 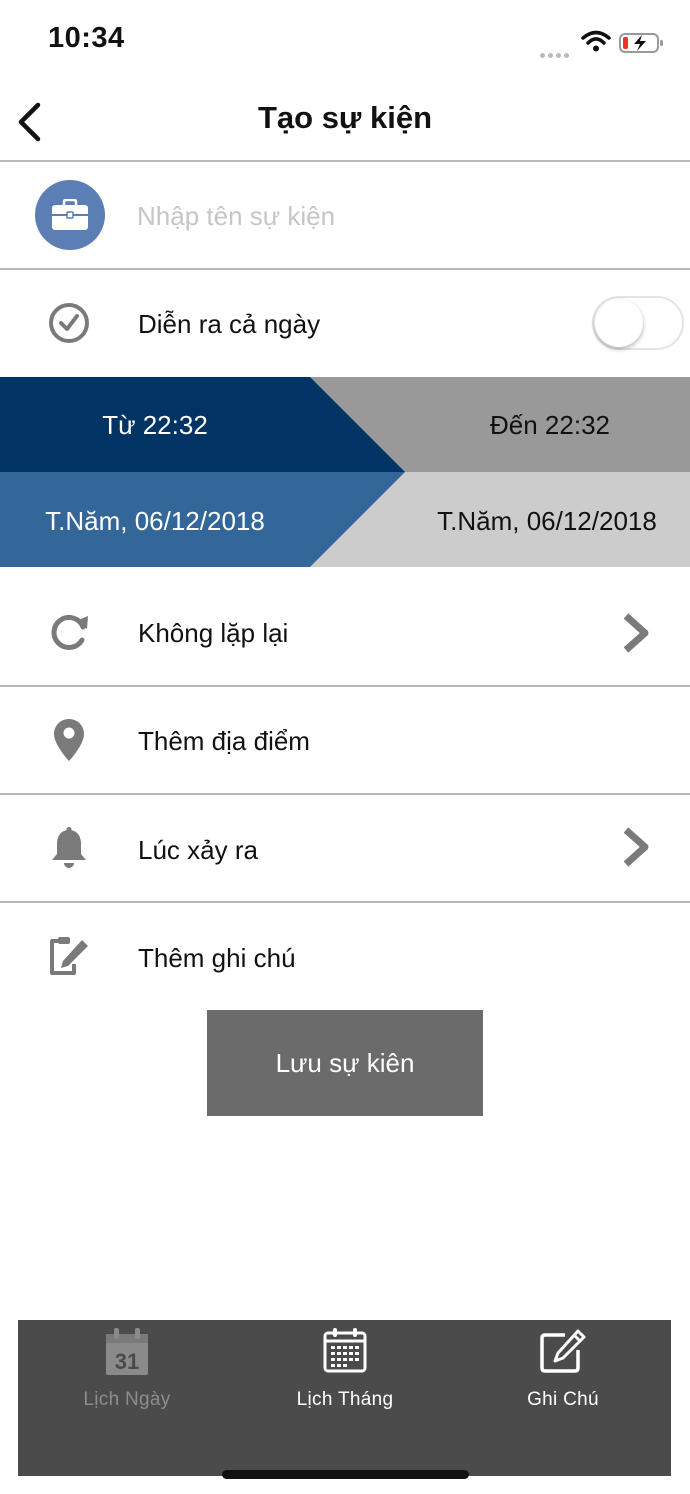 I want to click on home-indicator, so click(x=345, y=1474).